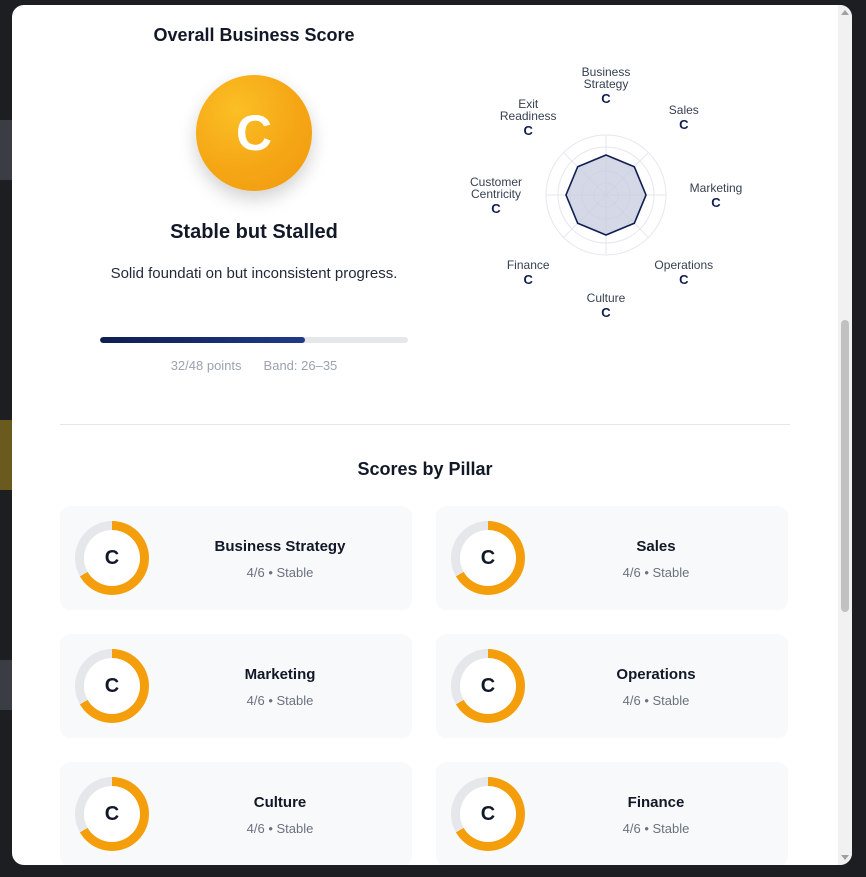  I want to click on pillar-name: Business Strategy, so click(280, 546).